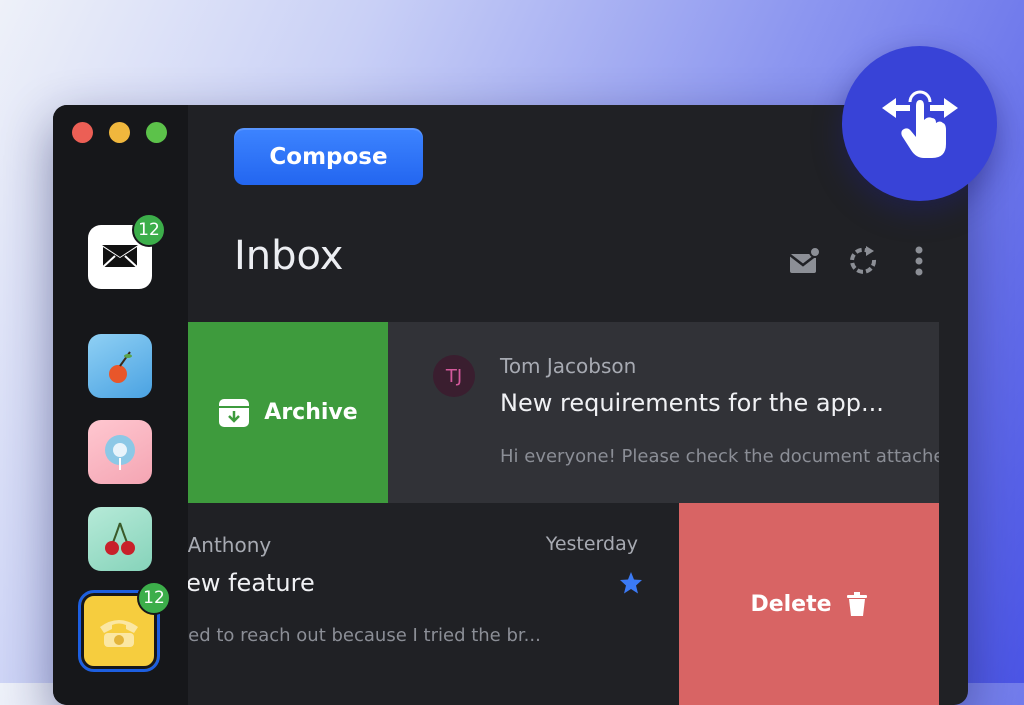 This screenshot has height=705, width=1024. Describe the element at coordinates (790, 604) in the screenshot. I see `delete-label: Delete` at that location.